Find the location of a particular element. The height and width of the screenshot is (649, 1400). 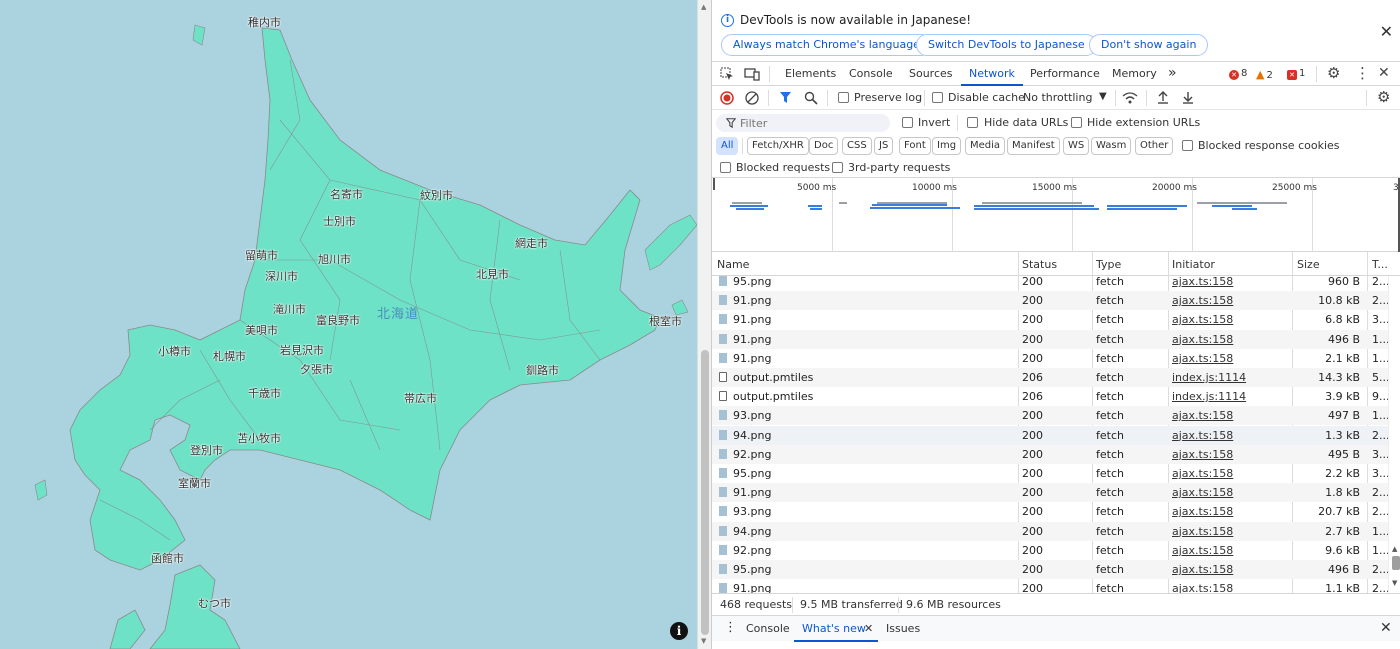

drawer-menu-icon: ⋮ is located at coordinates (730, 627).